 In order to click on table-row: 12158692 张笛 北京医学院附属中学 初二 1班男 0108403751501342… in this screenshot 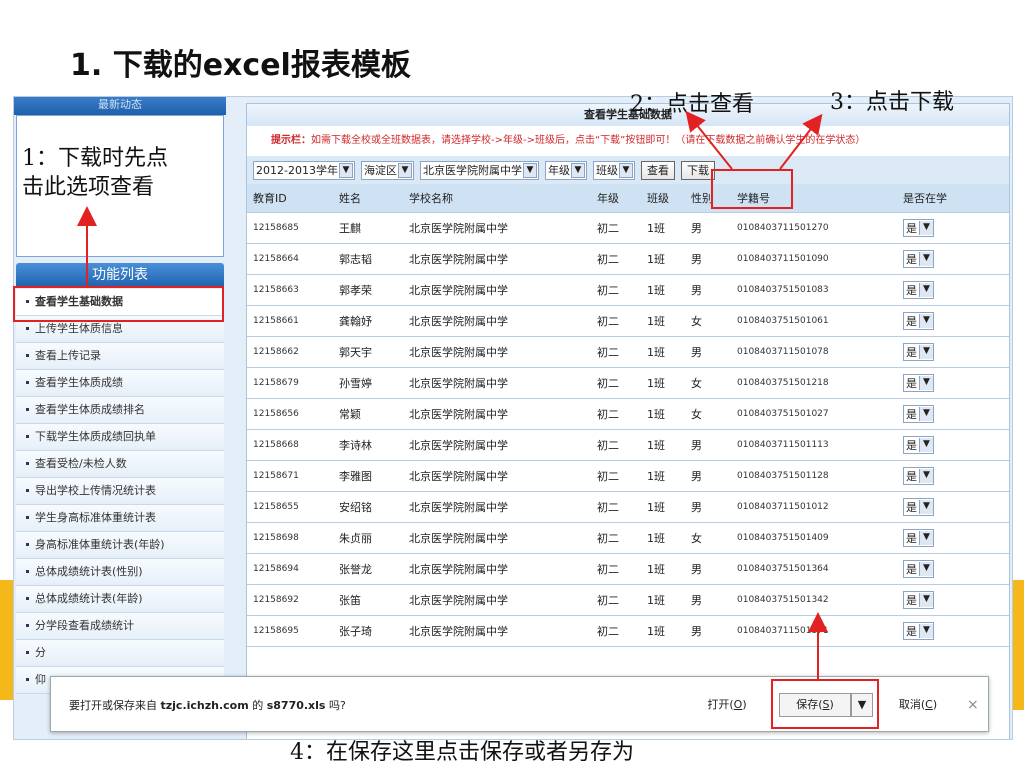, I will do `click(628, 600)`.